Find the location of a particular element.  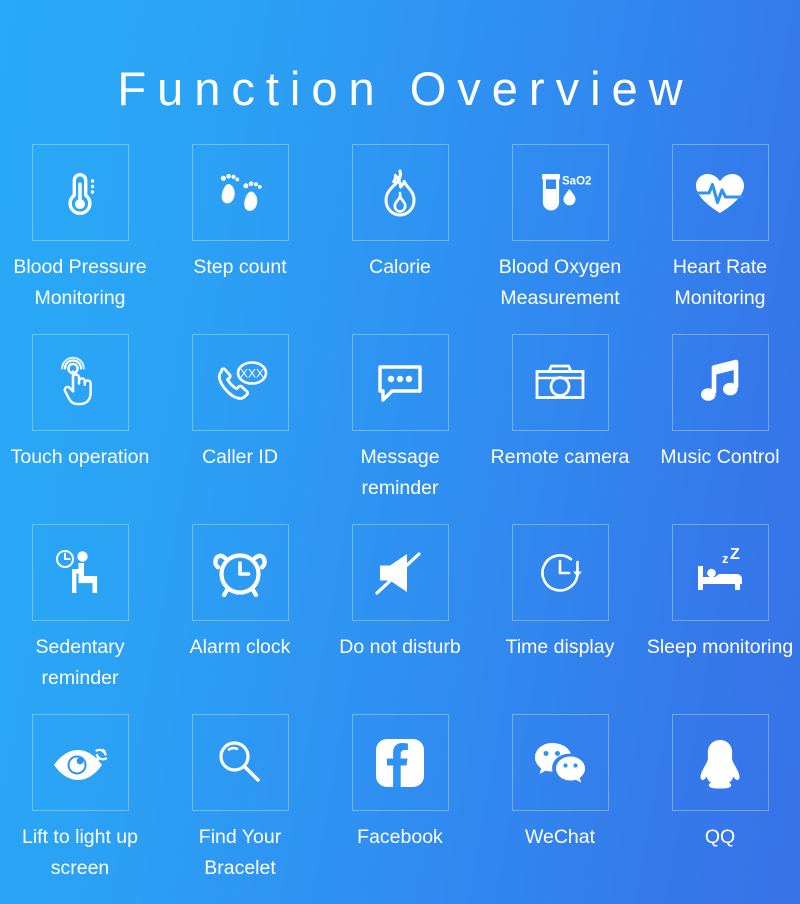

alarm-clock-icon is located at coordinates (240, 574).